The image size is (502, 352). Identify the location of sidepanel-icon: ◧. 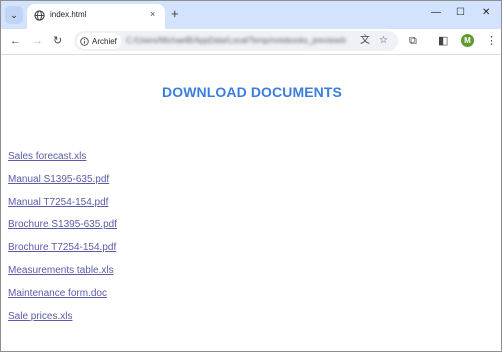
(443, 41).